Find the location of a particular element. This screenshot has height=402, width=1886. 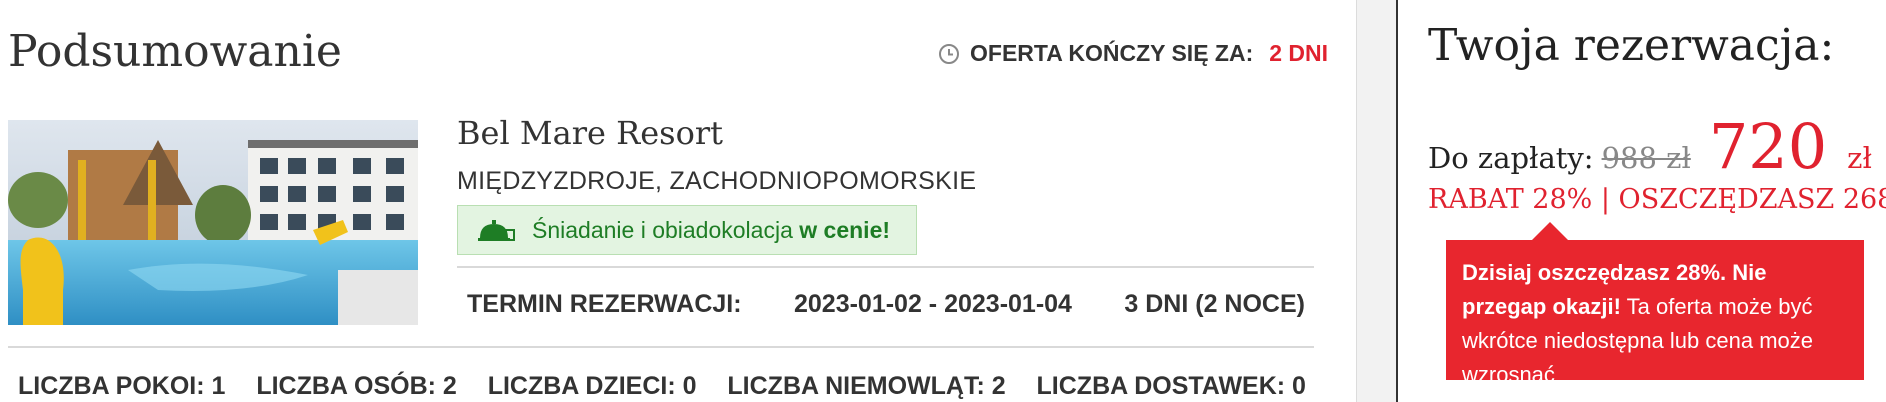

old-price: 988 zł is located at coordinates (1646, 158).